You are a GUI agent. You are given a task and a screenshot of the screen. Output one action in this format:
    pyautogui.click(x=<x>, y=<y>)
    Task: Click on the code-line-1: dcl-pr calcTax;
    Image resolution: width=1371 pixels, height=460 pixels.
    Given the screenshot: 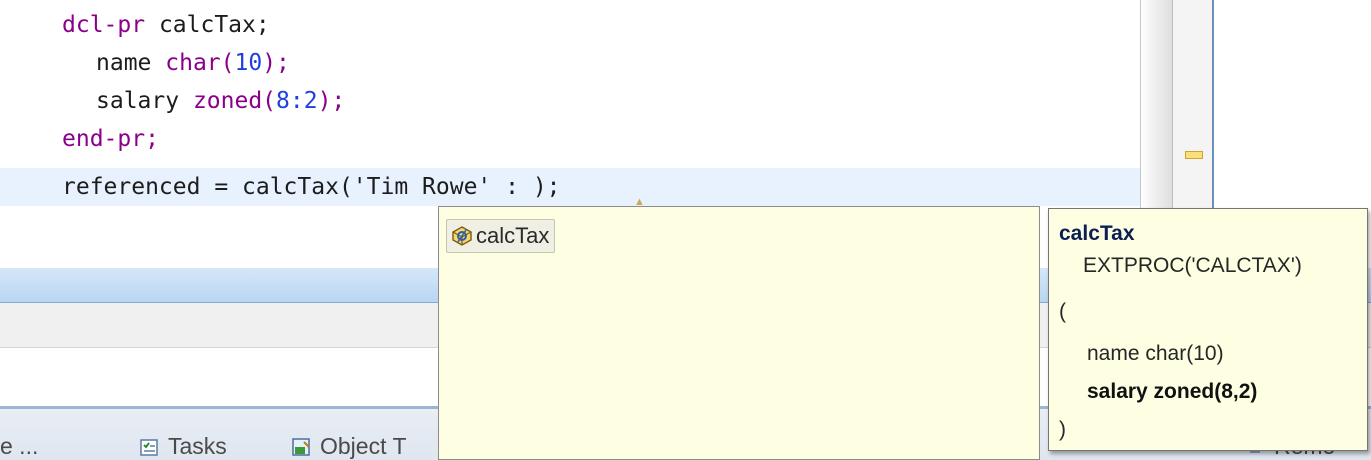 What is the action you would take?
    pyautogui.click(x=570, y=25)
    